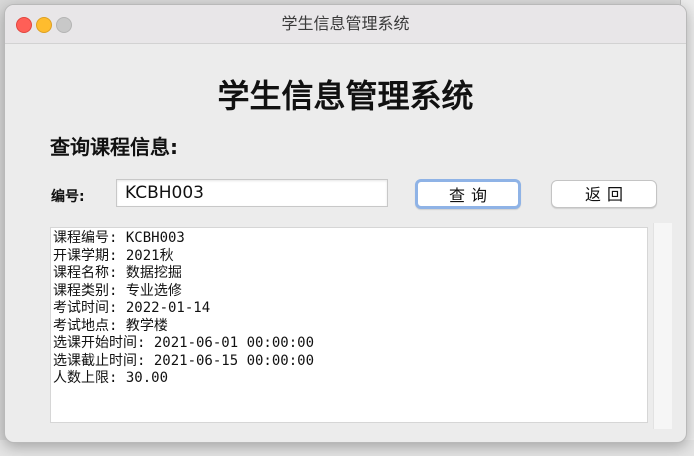  Describe the element at coordinates (64, 25) in the screenshot. I see `zoom-window-button` at that location.